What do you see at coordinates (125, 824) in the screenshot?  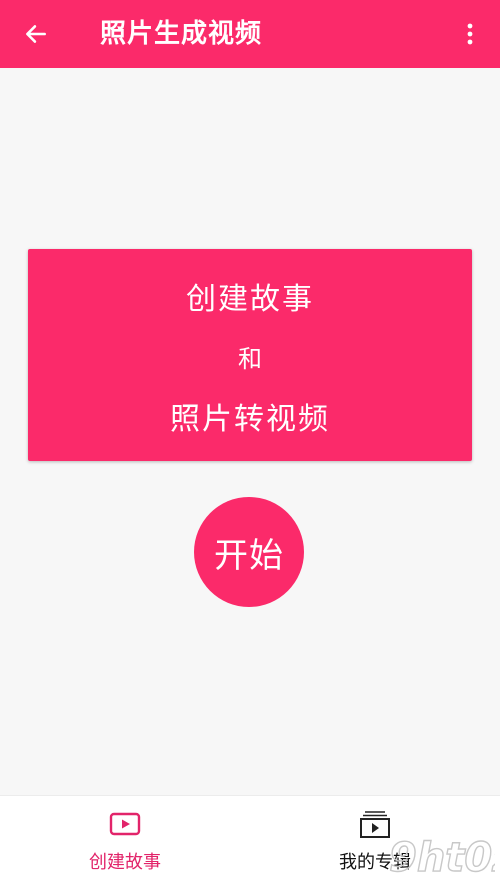 I see `play-icon` at bounding box center [125, 824].